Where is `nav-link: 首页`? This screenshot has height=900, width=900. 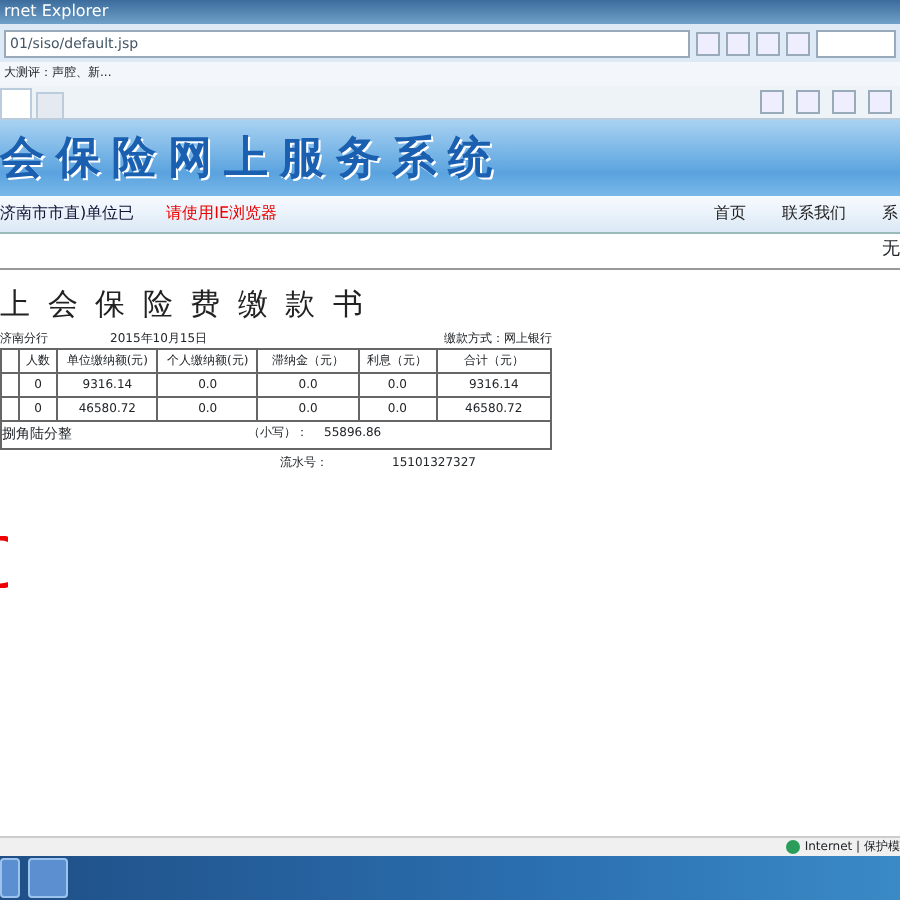 nav-link: 首页 is located at coordinates (730, 214).